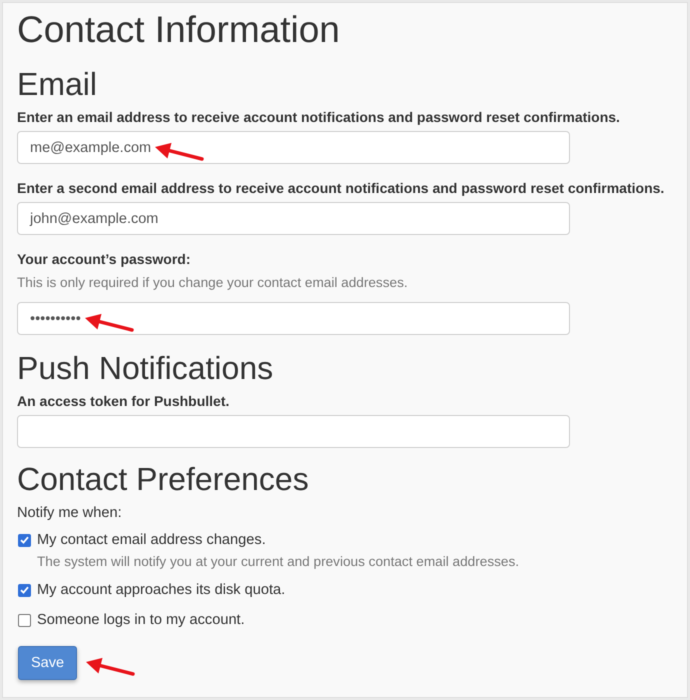 The image size is (690, 700). Describe the element at coordinates (293, 218) in the screenshot. I see `input-field: john@example.com` at that location.